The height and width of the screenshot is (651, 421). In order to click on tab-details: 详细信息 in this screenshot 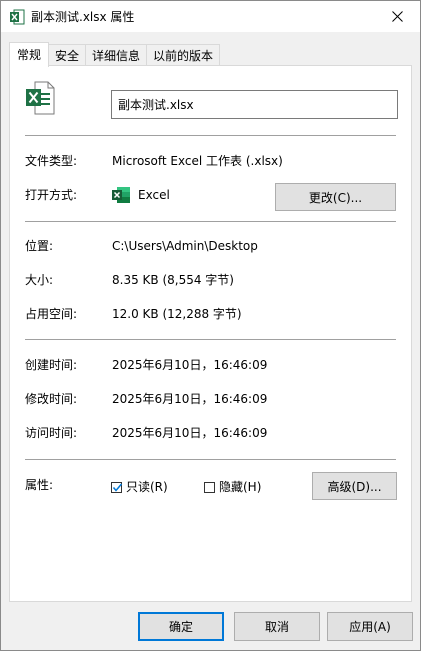, I will do `click(116, 55)`.